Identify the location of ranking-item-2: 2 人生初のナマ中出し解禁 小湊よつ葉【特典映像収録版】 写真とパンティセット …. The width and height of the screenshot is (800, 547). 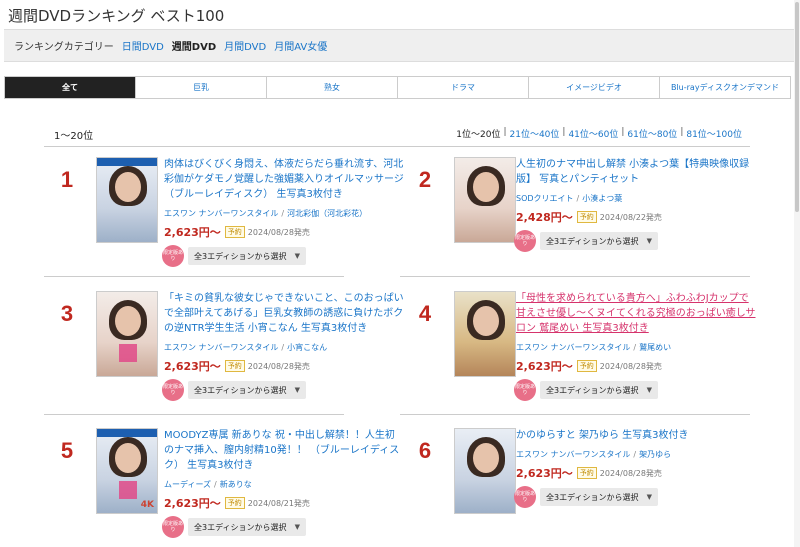
(579, 217).